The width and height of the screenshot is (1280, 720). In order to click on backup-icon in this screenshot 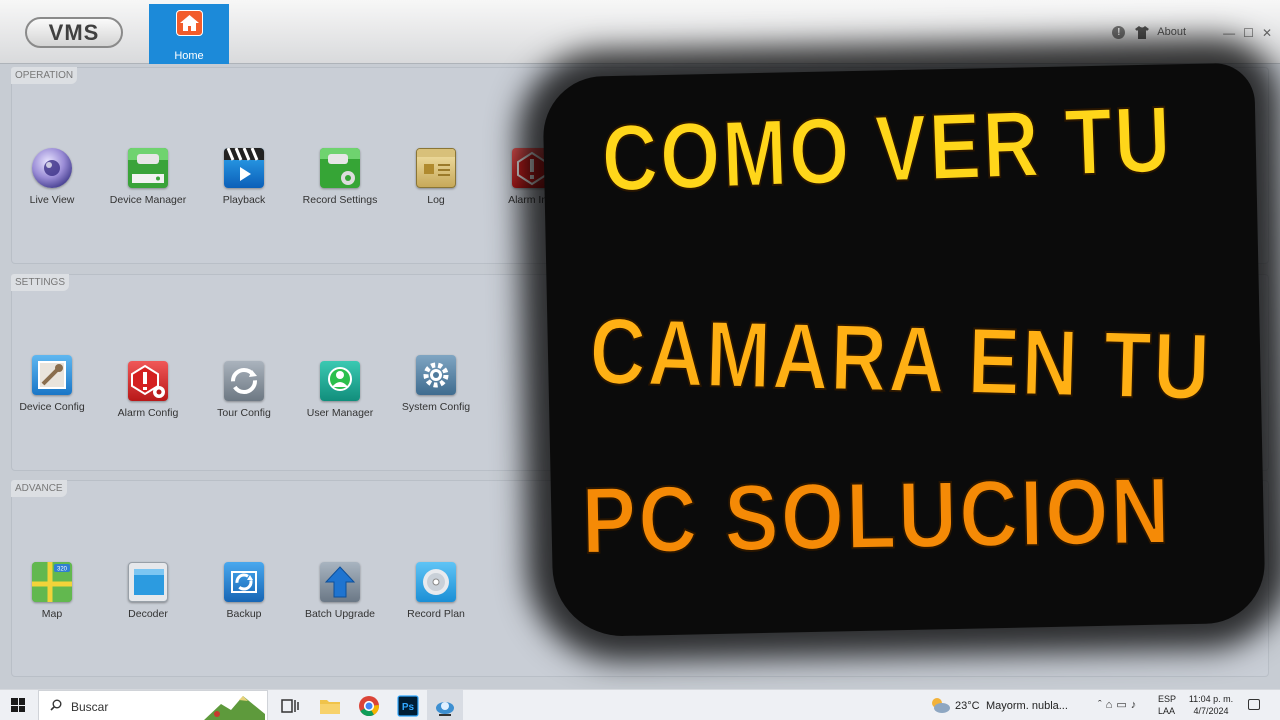, I will do `click(244, 582)`.